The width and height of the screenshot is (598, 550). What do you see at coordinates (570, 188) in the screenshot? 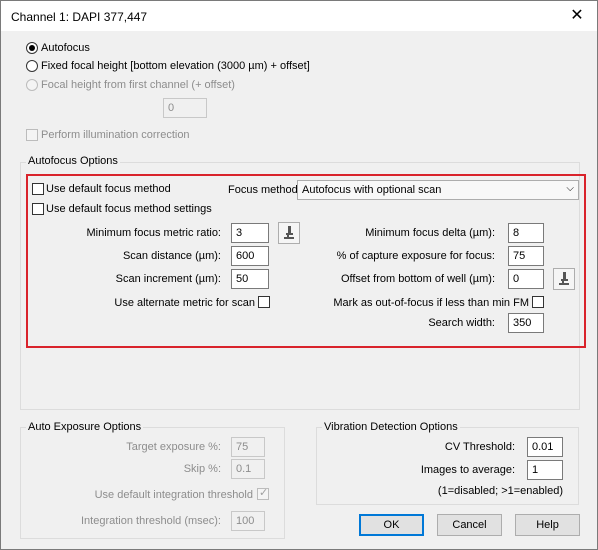
I see `chevron-down-icon: ⌵` at bounding box center [570, 188].